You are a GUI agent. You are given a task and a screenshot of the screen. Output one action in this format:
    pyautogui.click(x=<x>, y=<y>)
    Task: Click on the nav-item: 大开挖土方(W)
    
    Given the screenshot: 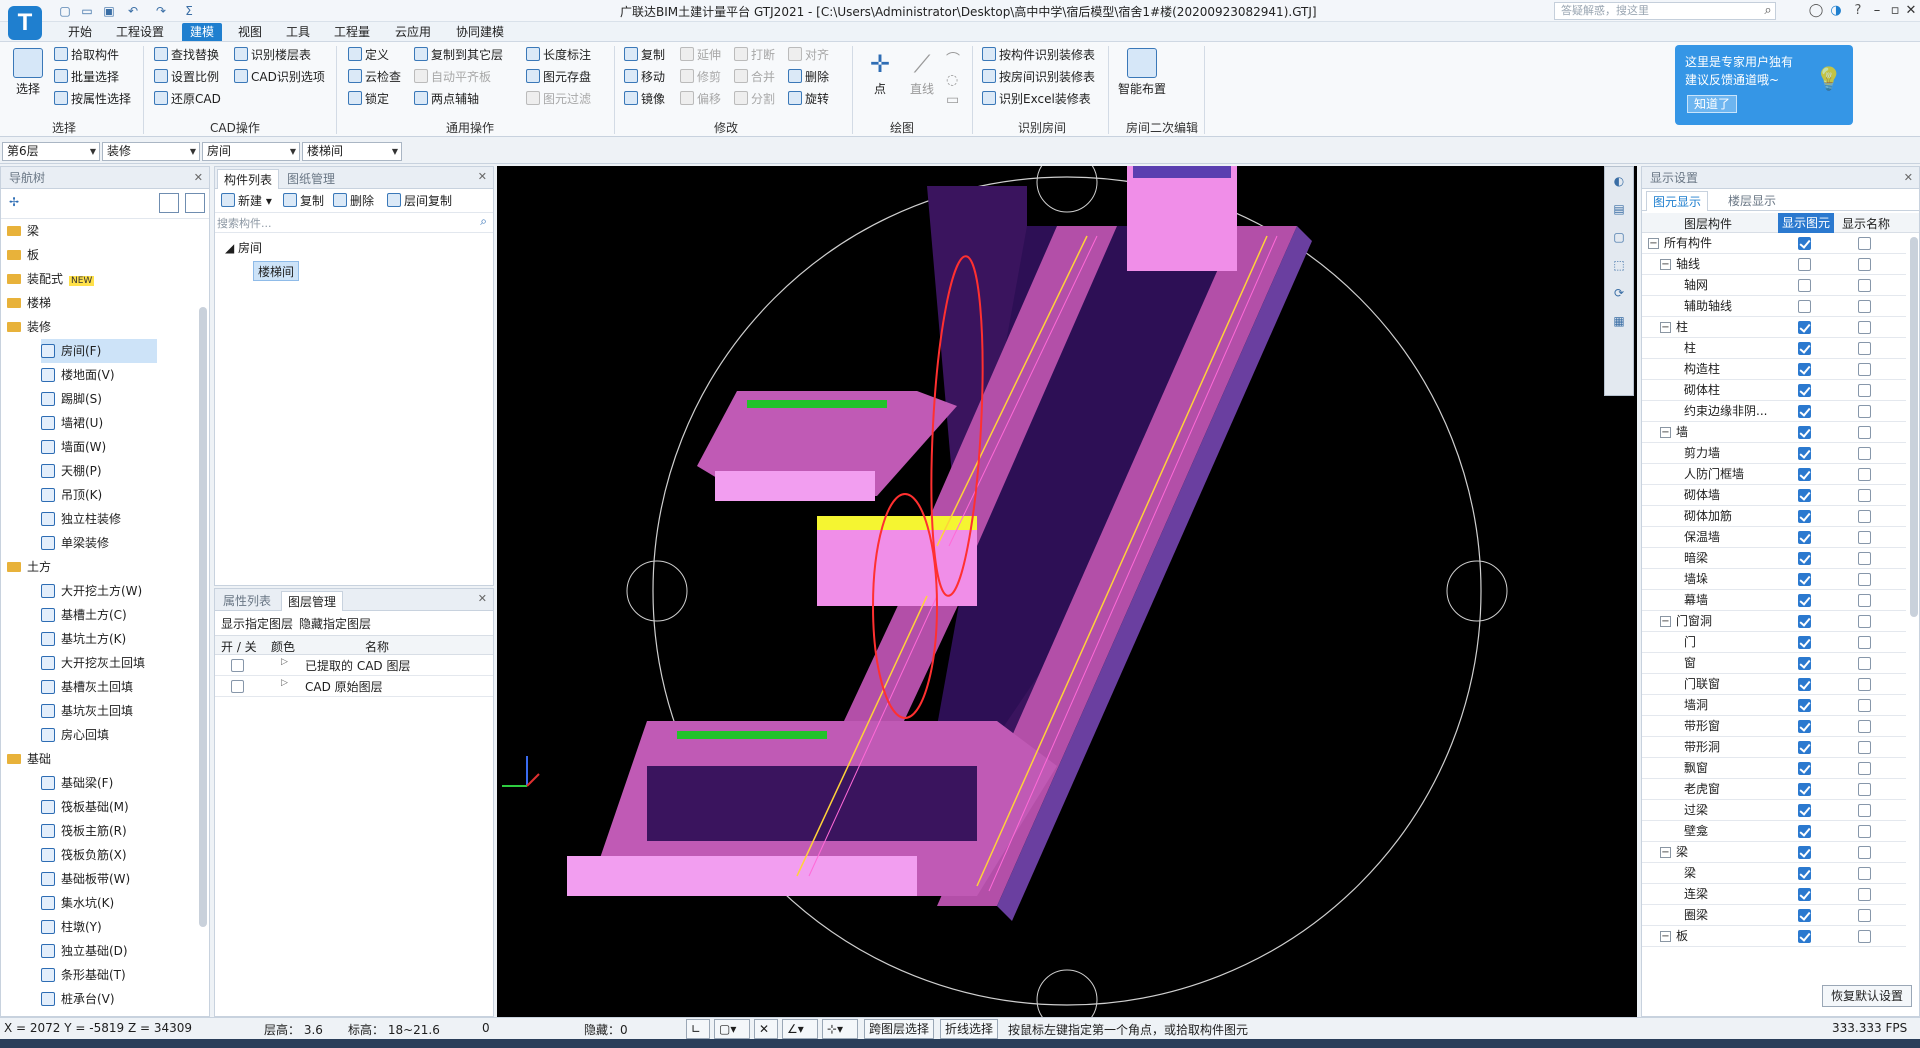 What is the action you would take?
    pyautogui.click(x=99, y=591)
    